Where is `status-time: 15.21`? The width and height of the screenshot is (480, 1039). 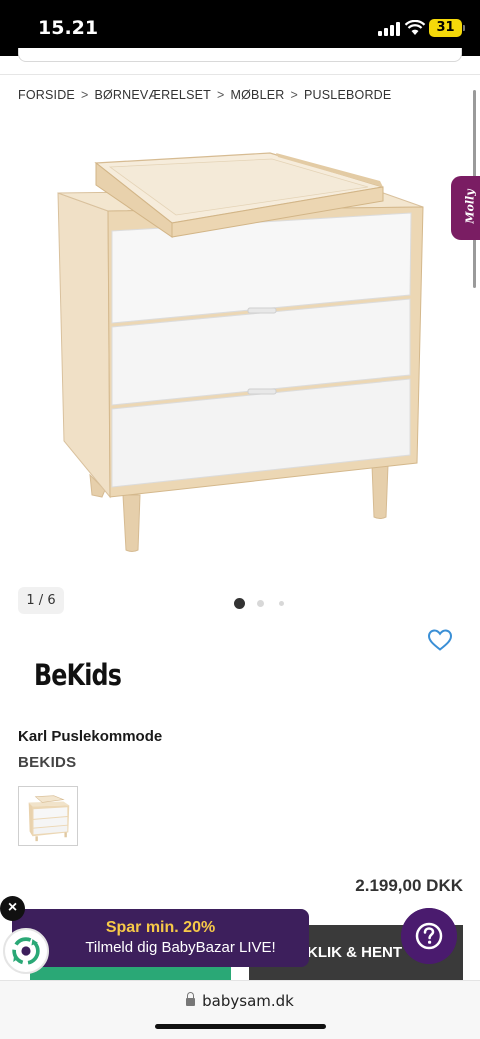
status-time: 15.21 is located at coordinates (68, 28).